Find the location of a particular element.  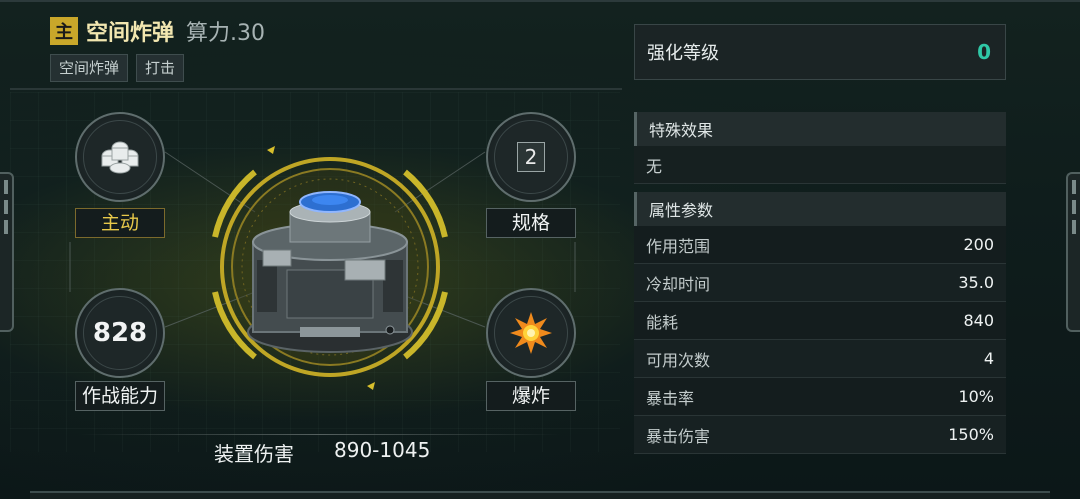

node-combat-power: 828 is located at coordinates (120, 333).